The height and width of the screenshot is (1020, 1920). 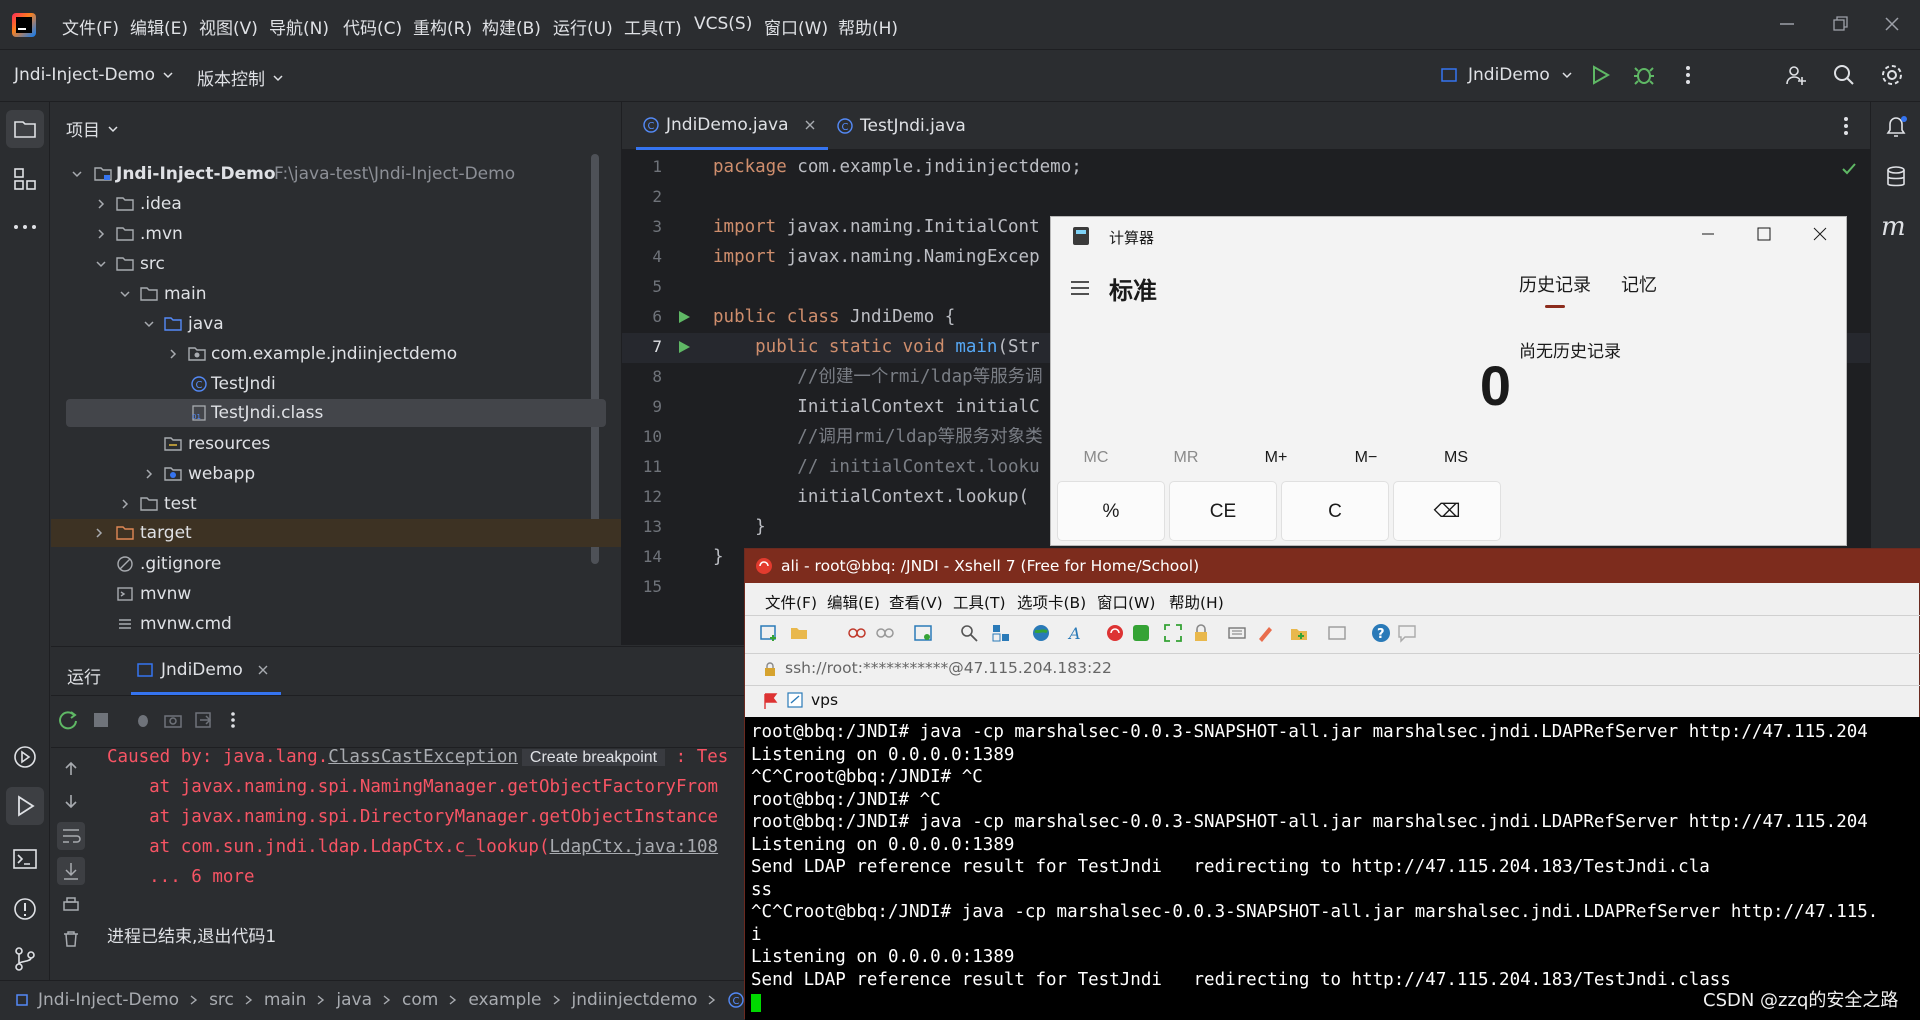 What do you see at coordinates (593, 757) in the screenshot?
I see `create-breakpoint-button: Create breakpoint` at bounding box center [593, 757].